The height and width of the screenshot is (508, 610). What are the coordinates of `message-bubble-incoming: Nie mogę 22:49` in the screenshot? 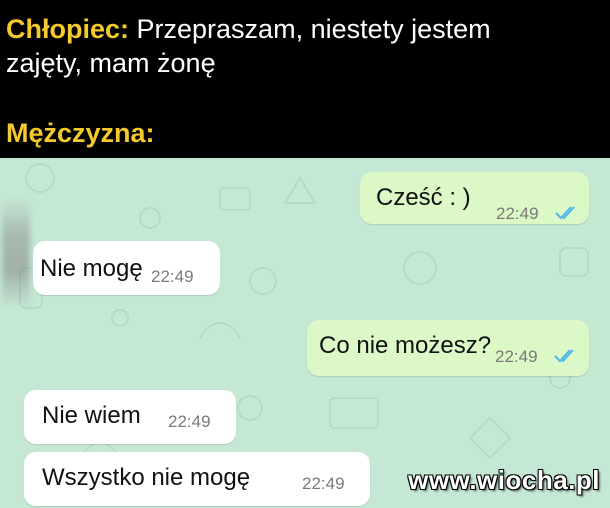 It's located at (126, 268).